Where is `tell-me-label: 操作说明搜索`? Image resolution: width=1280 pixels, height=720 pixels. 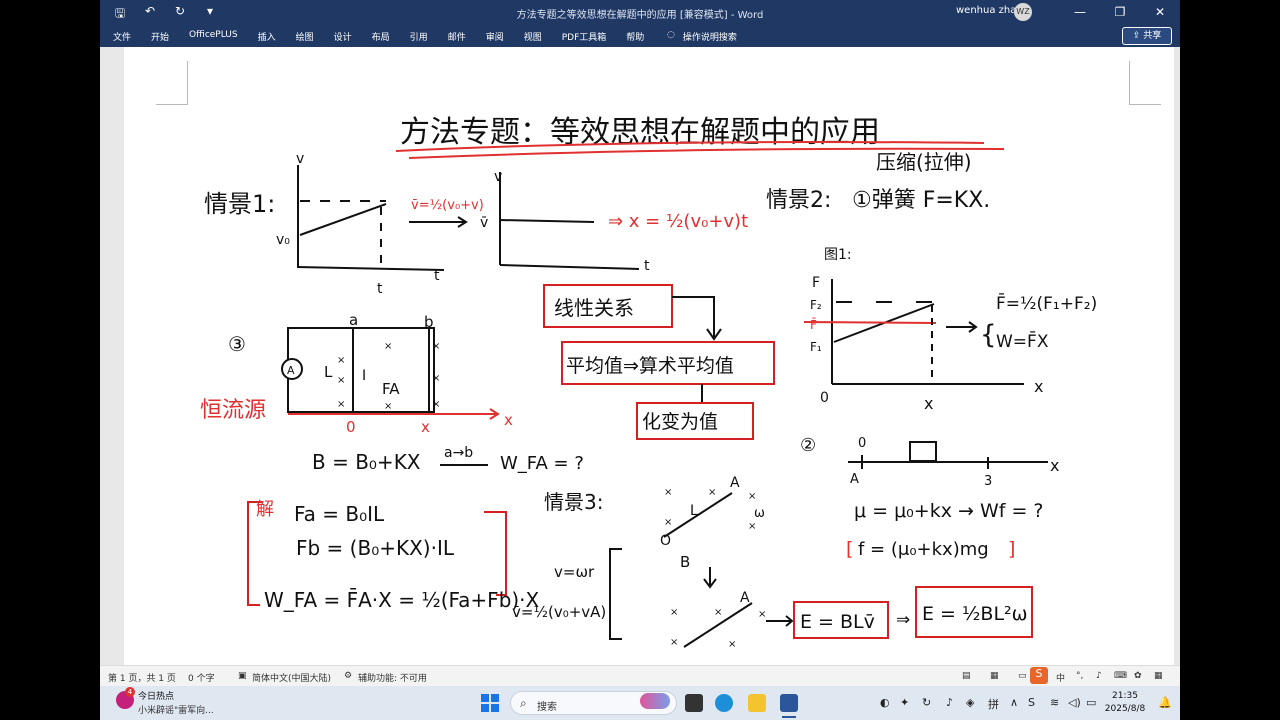 tell-me-label: 操作说明搜索 is located at coordinates (709, 38).